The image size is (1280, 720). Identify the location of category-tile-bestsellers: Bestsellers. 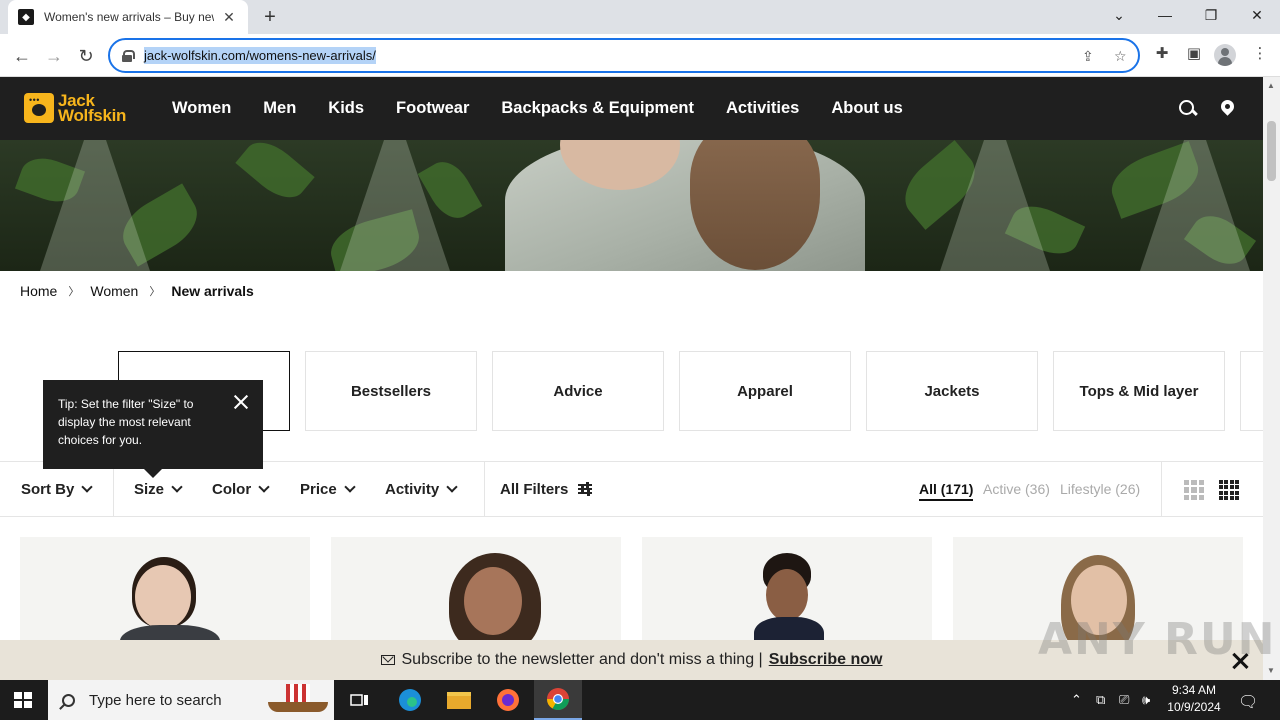
(391, 391).